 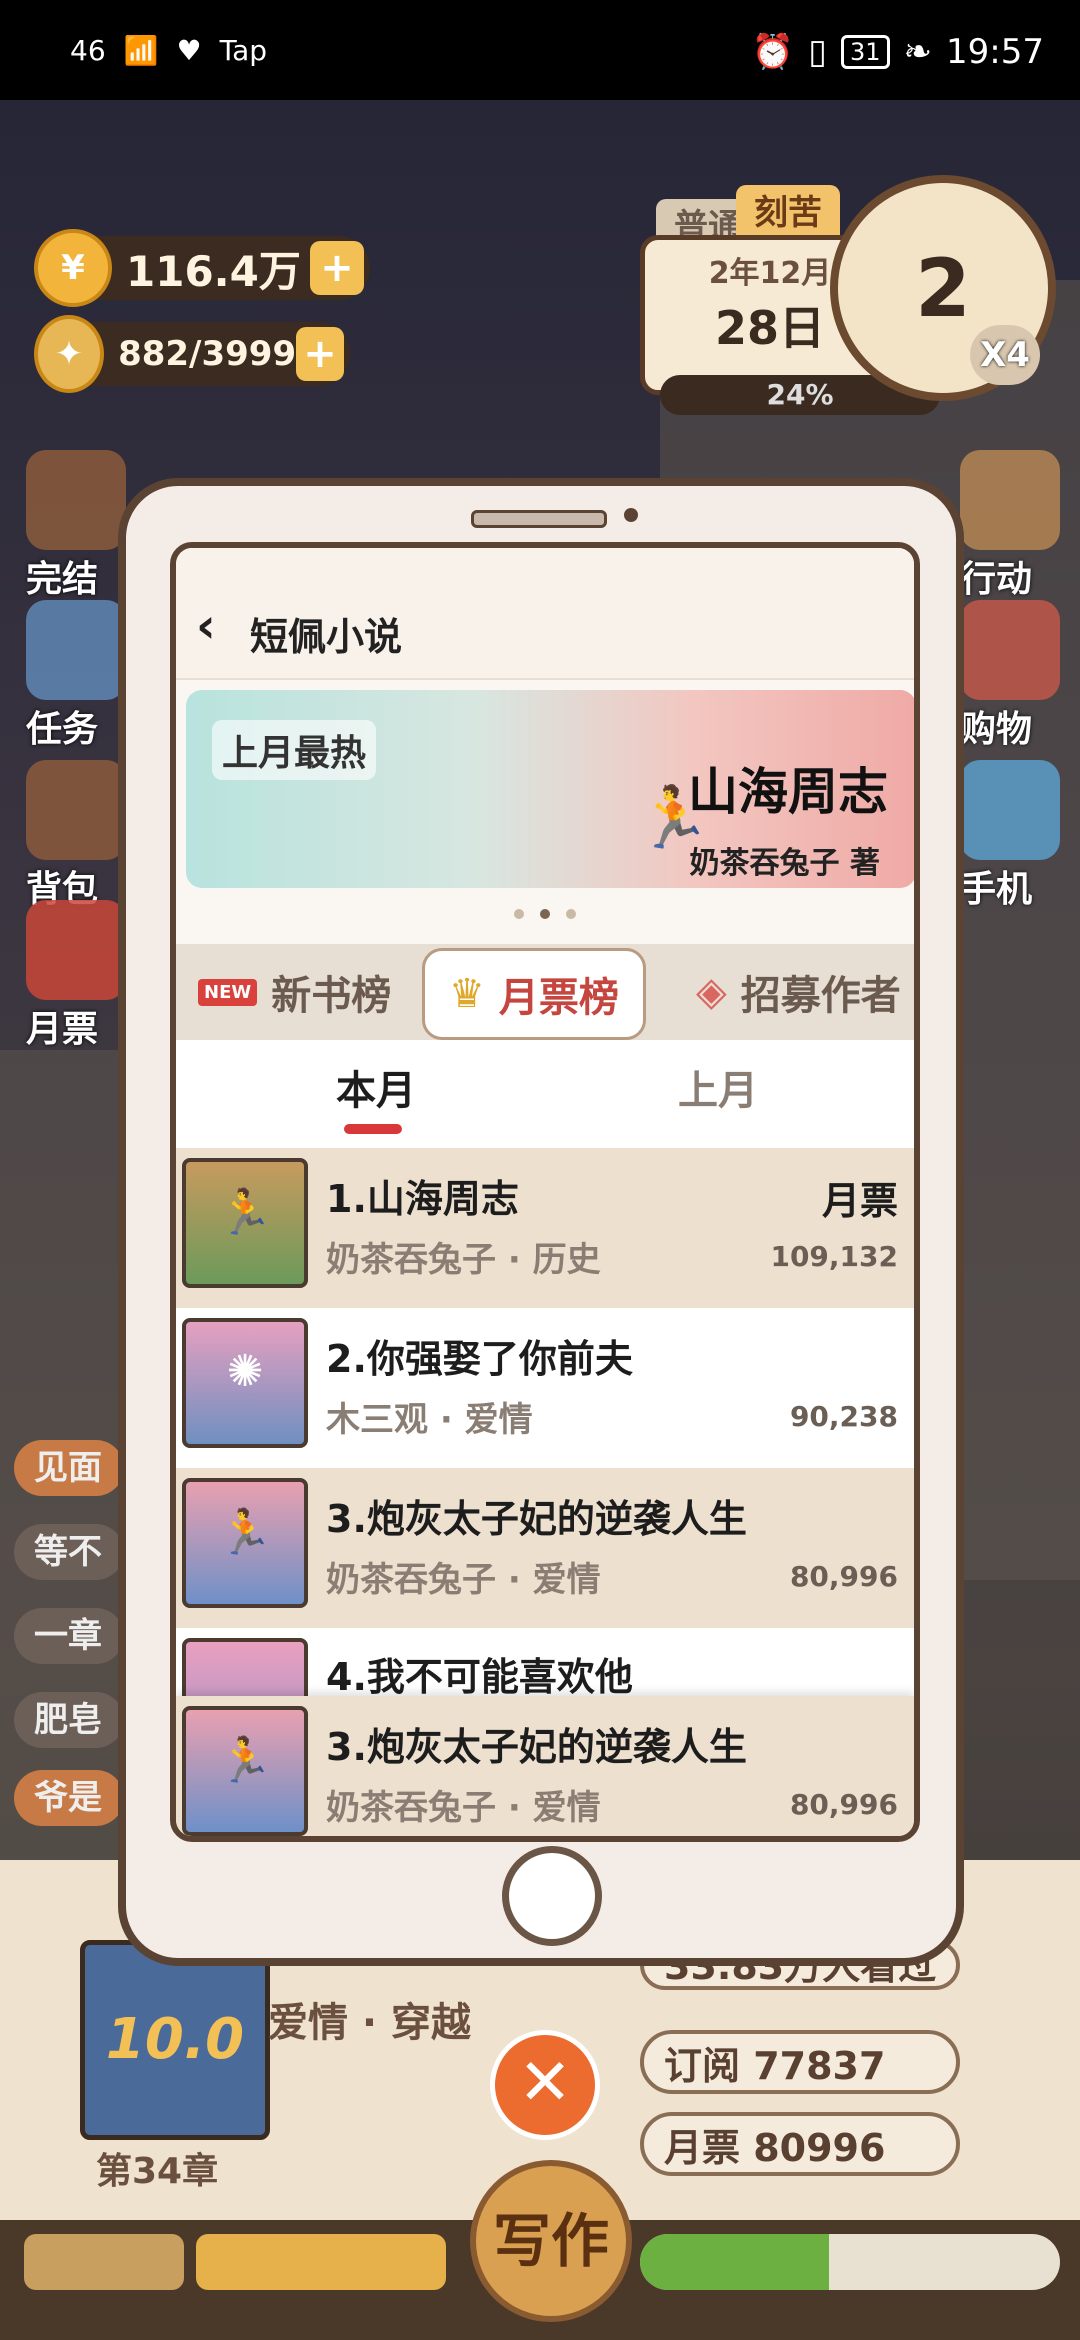 I want to click on app-navbar: ‹ 短佩小说, so click(x=545, y=614).